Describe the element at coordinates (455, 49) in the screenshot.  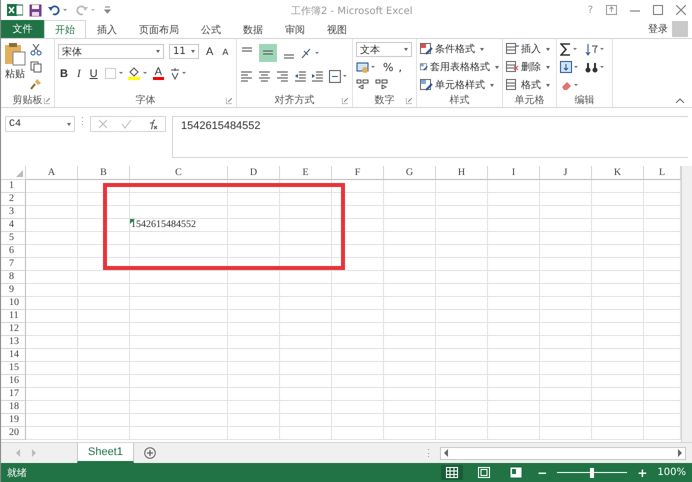
I see `styles-menu-button: 条件格式` at that location.